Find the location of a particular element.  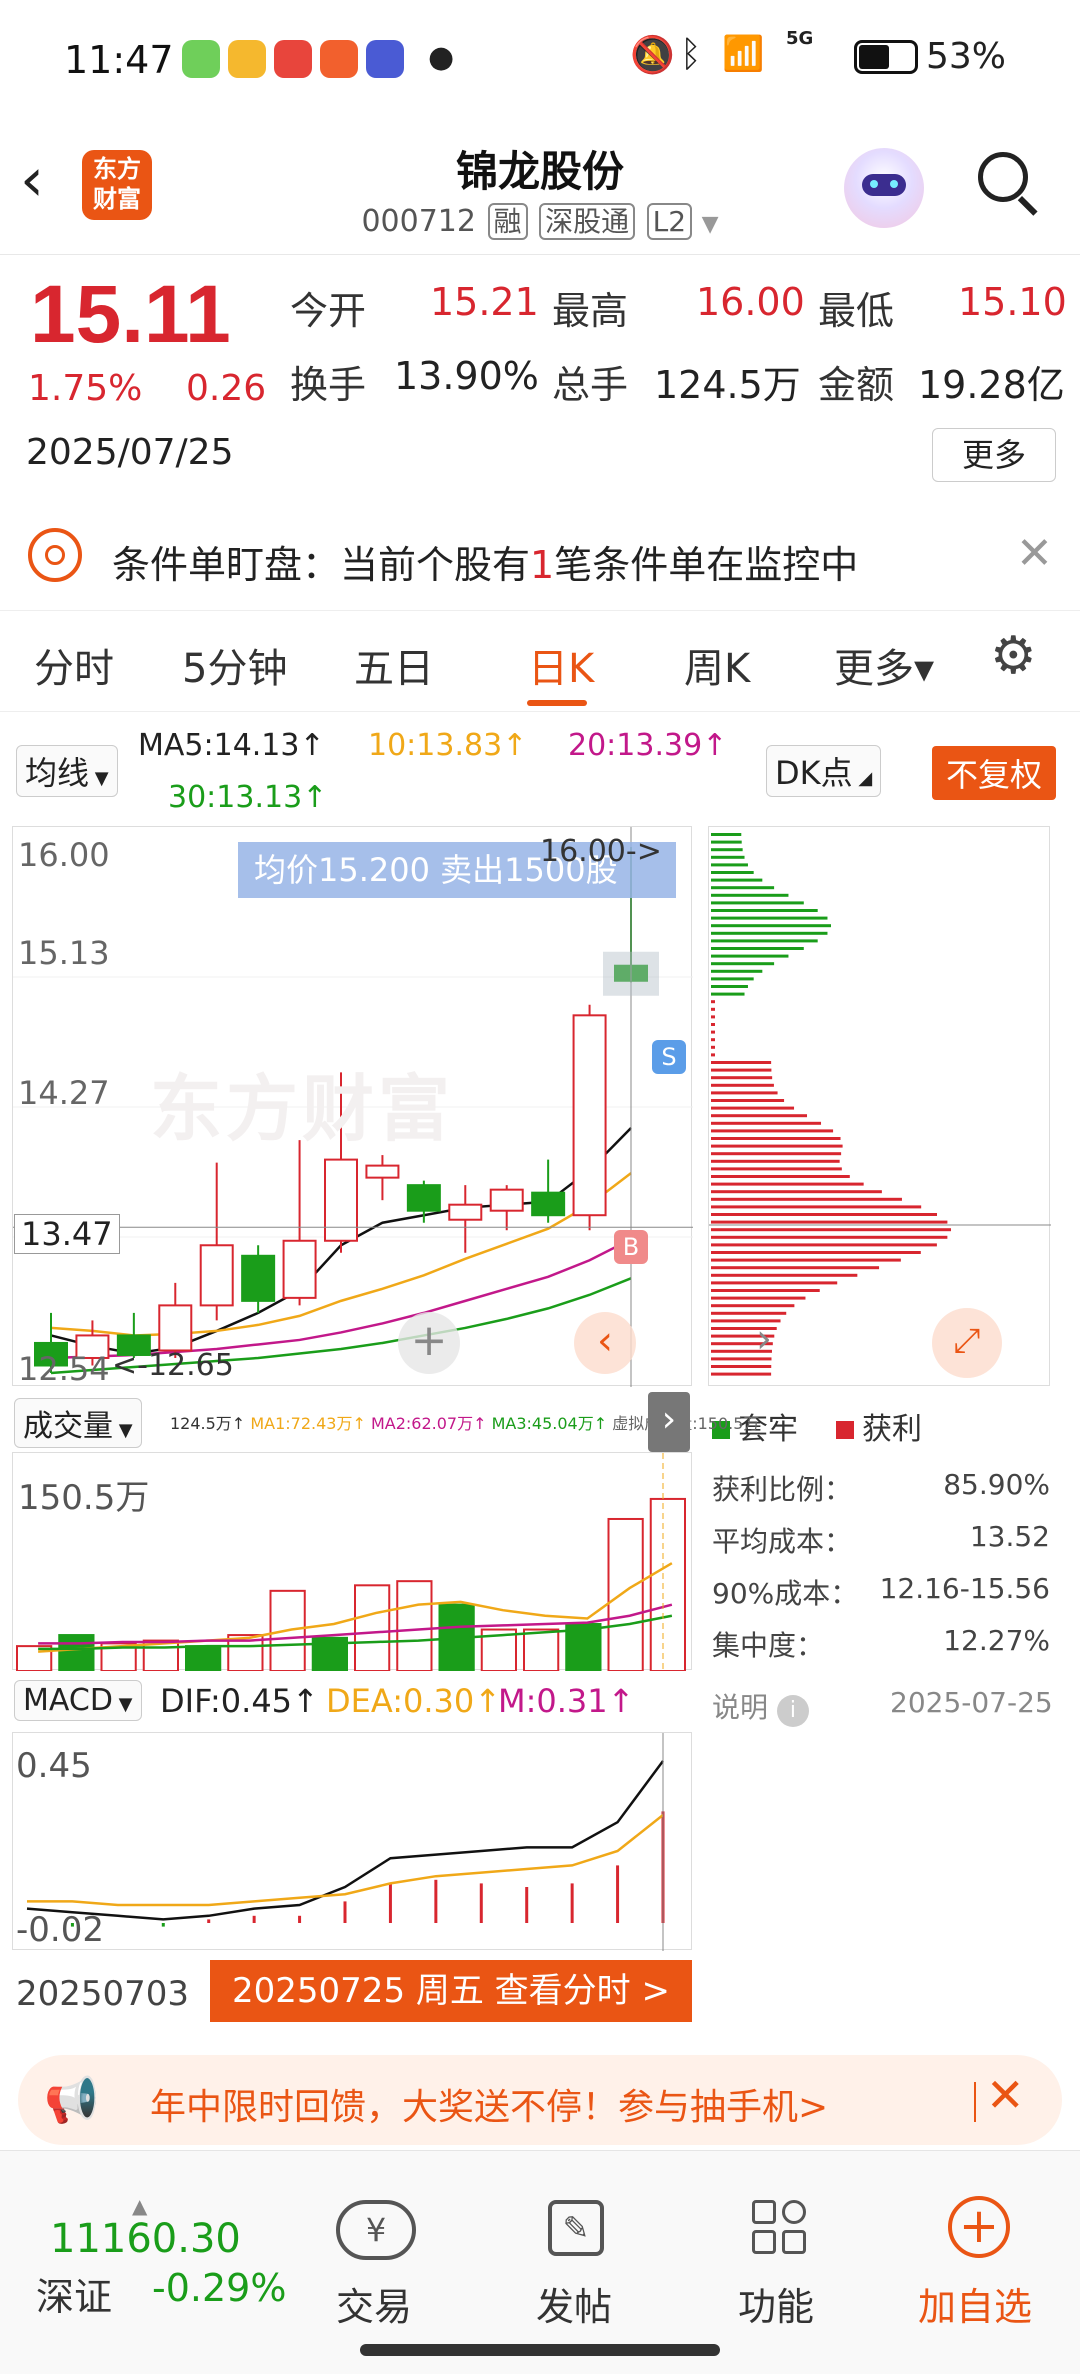

high-value: 16.00 is located at coordinates (750, 302).